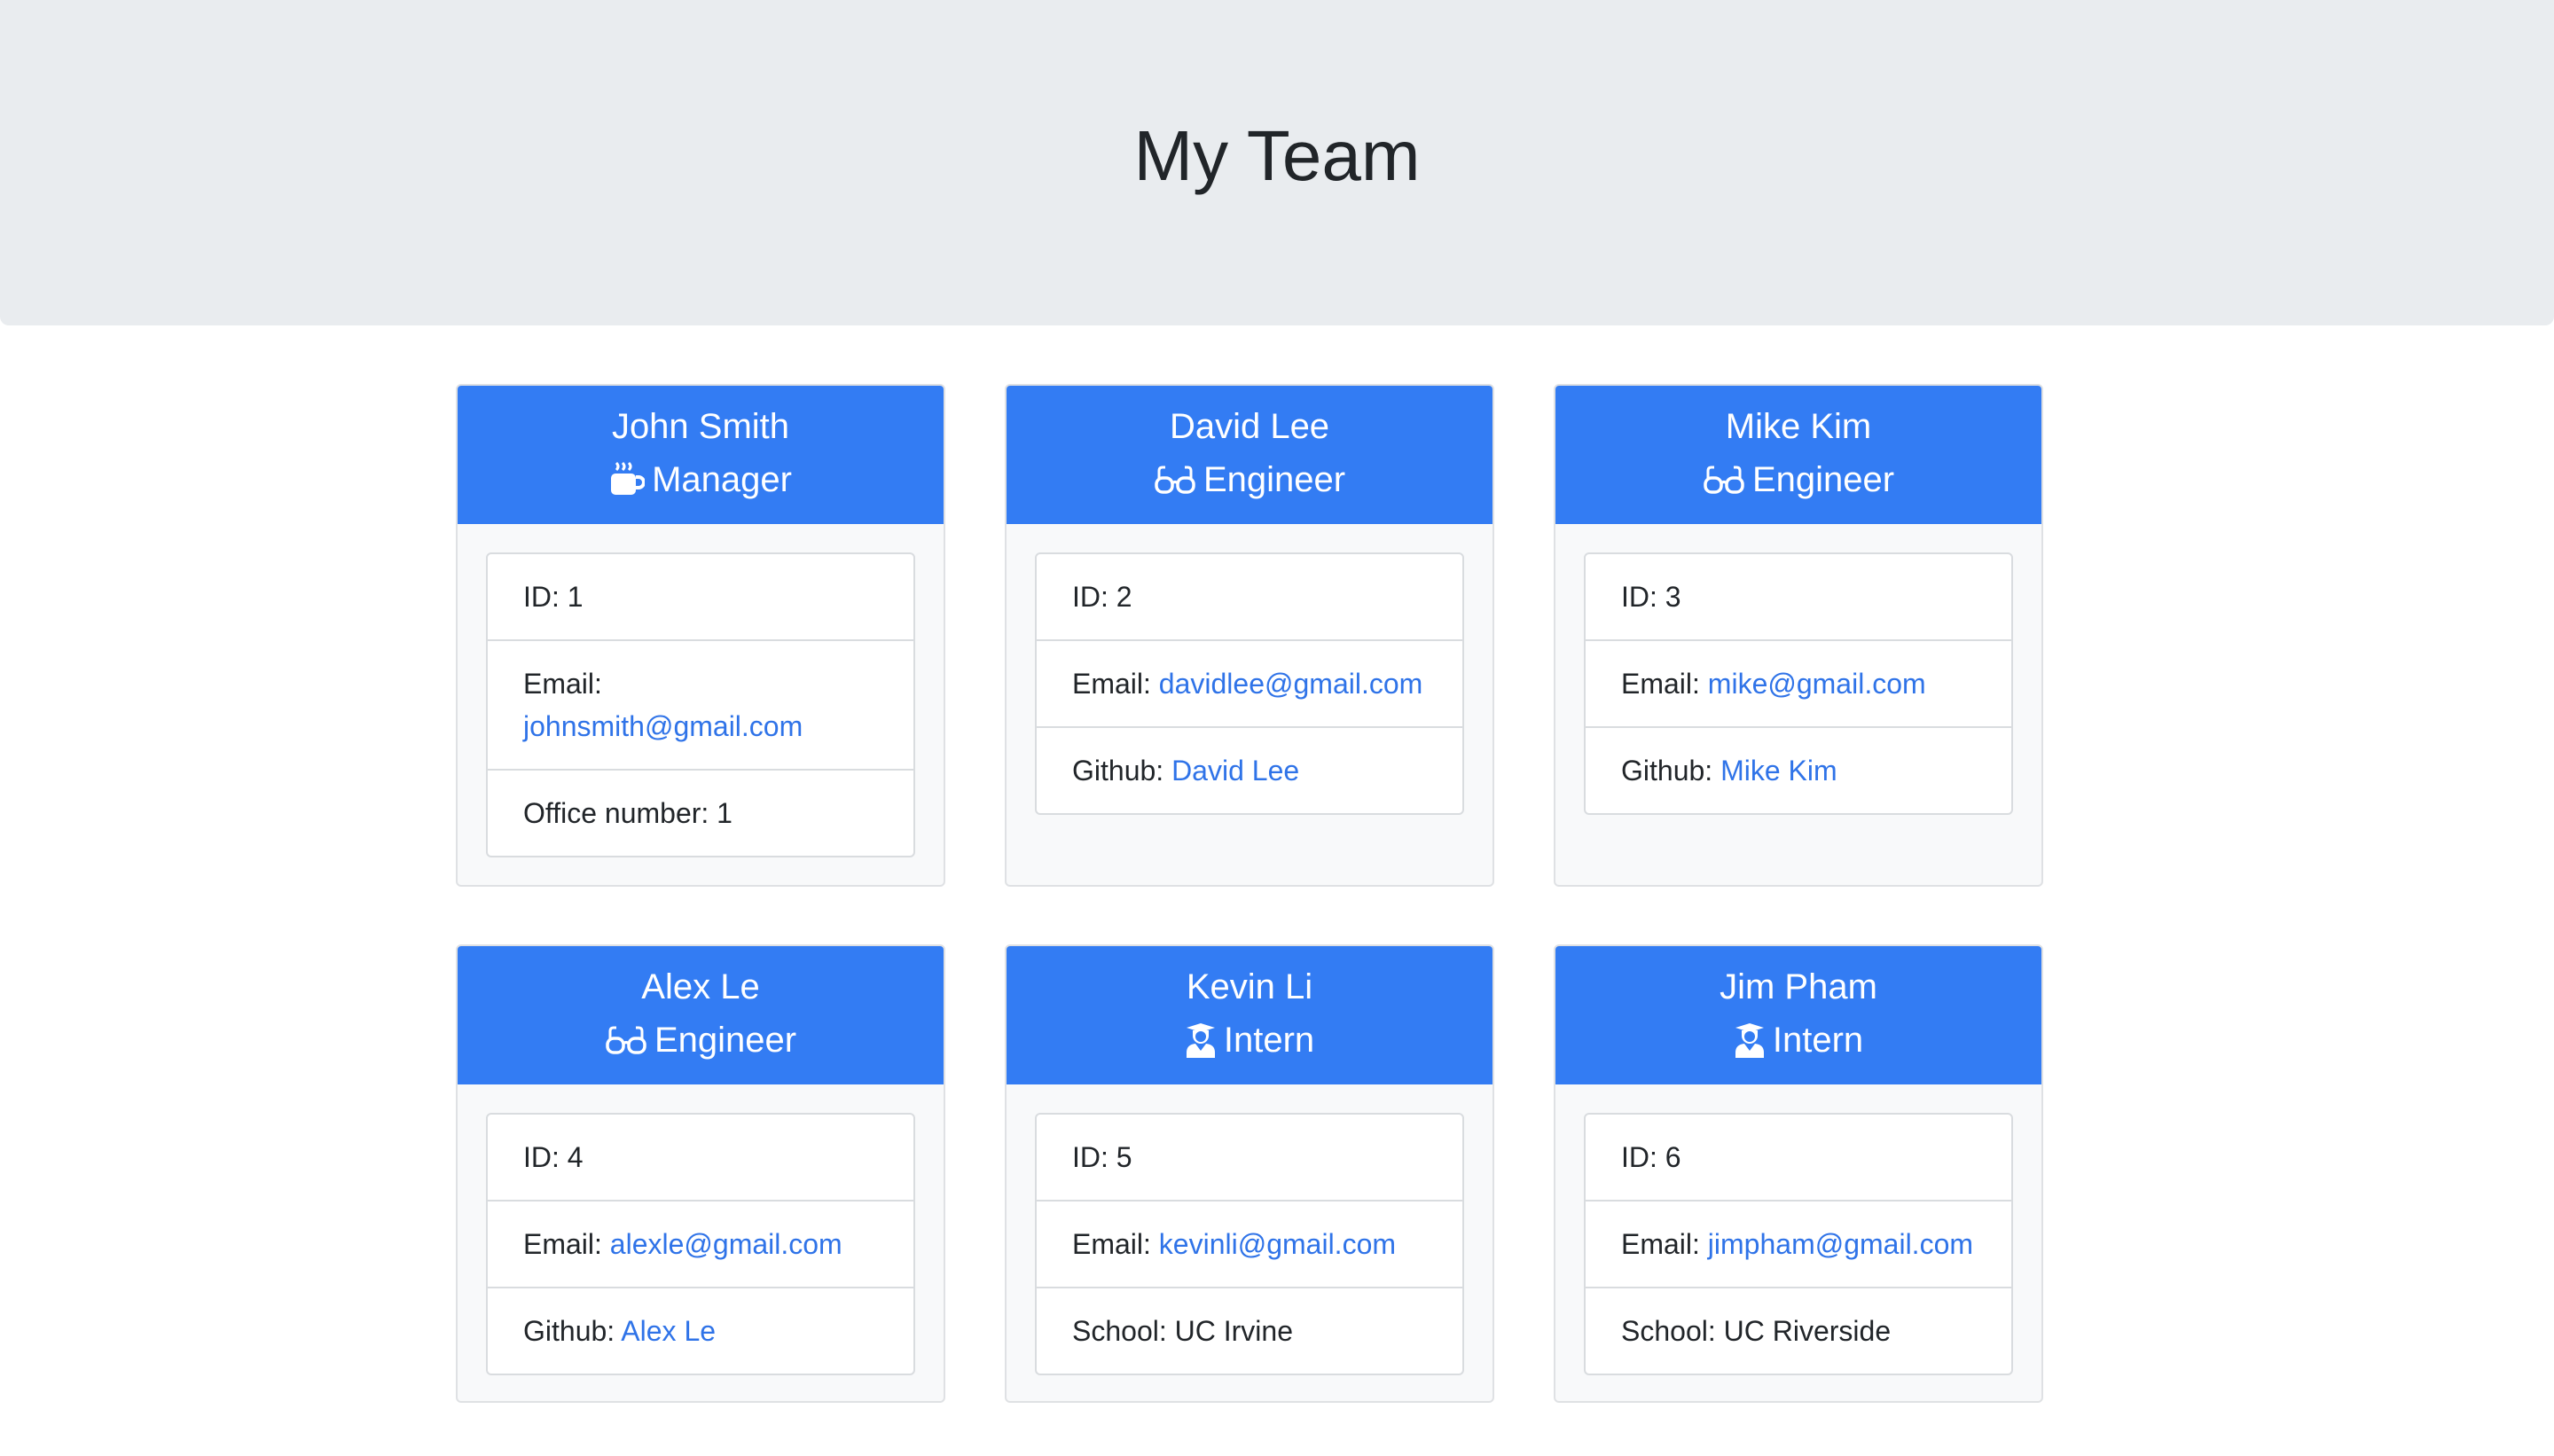  What do you see at coordinates (1840, 1244) in the screenshot?
I see `email-link: jimpham@gmail.com` at bounding box center [1840, 1244].